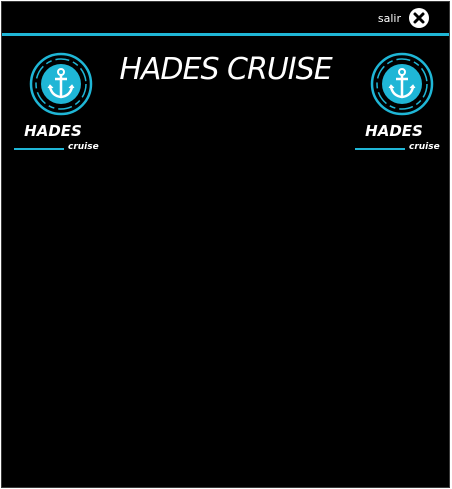 The width and height of the screenshot is (452, 489). I want to click on brand-logo-right: HADES cruise, so click(401, 107).